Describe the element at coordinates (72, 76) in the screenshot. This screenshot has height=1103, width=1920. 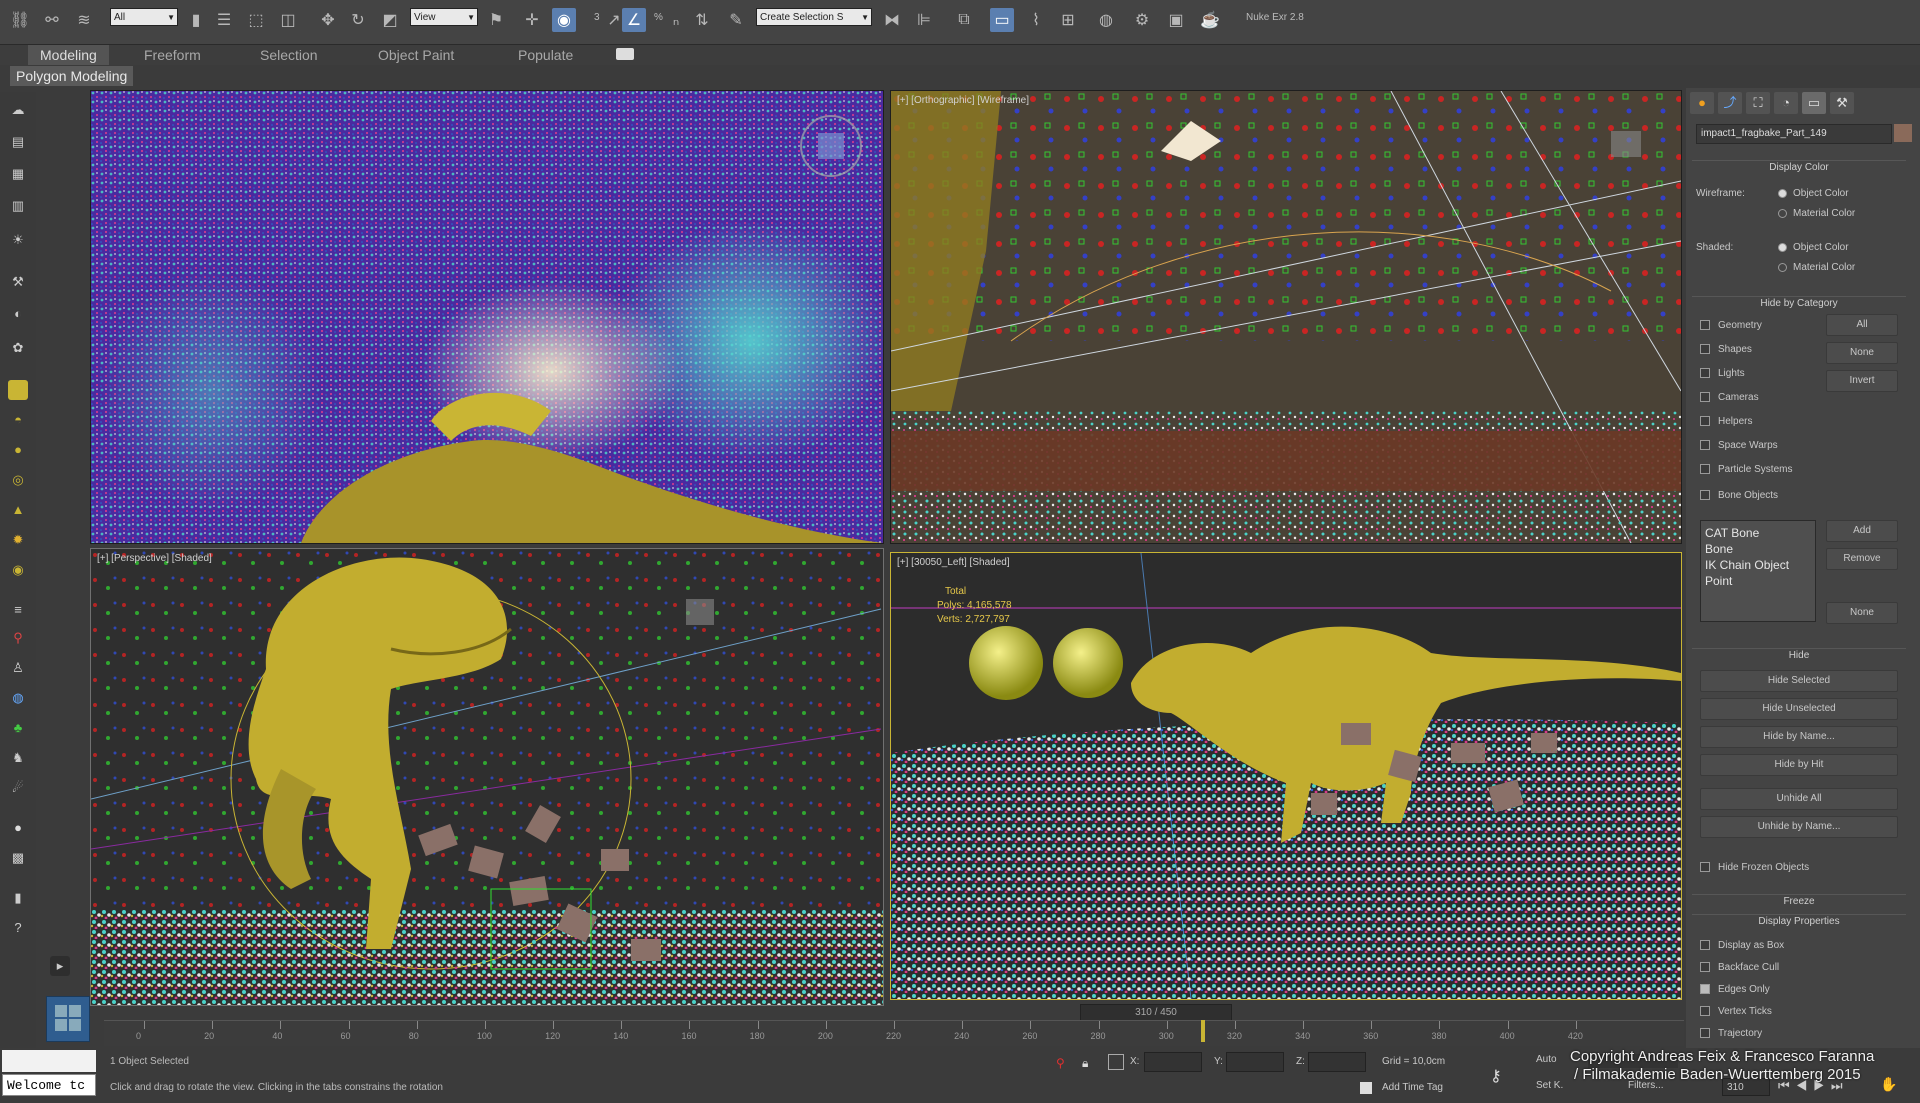
I see `ribbon-sub-panel-label: Polygon Modeling` at that location.